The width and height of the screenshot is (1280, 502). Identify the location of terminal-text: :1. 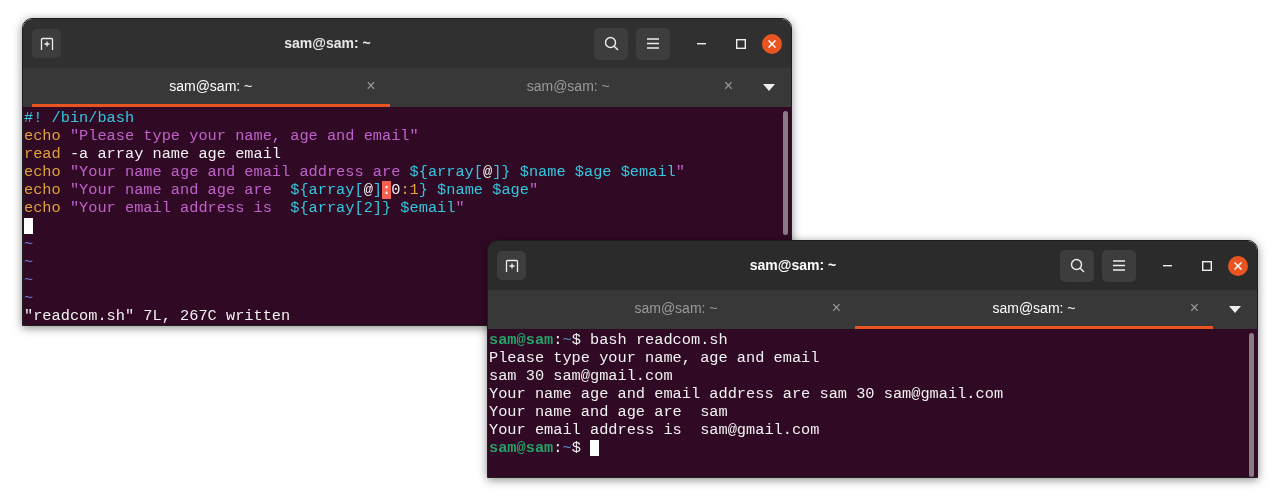
(409, 190).